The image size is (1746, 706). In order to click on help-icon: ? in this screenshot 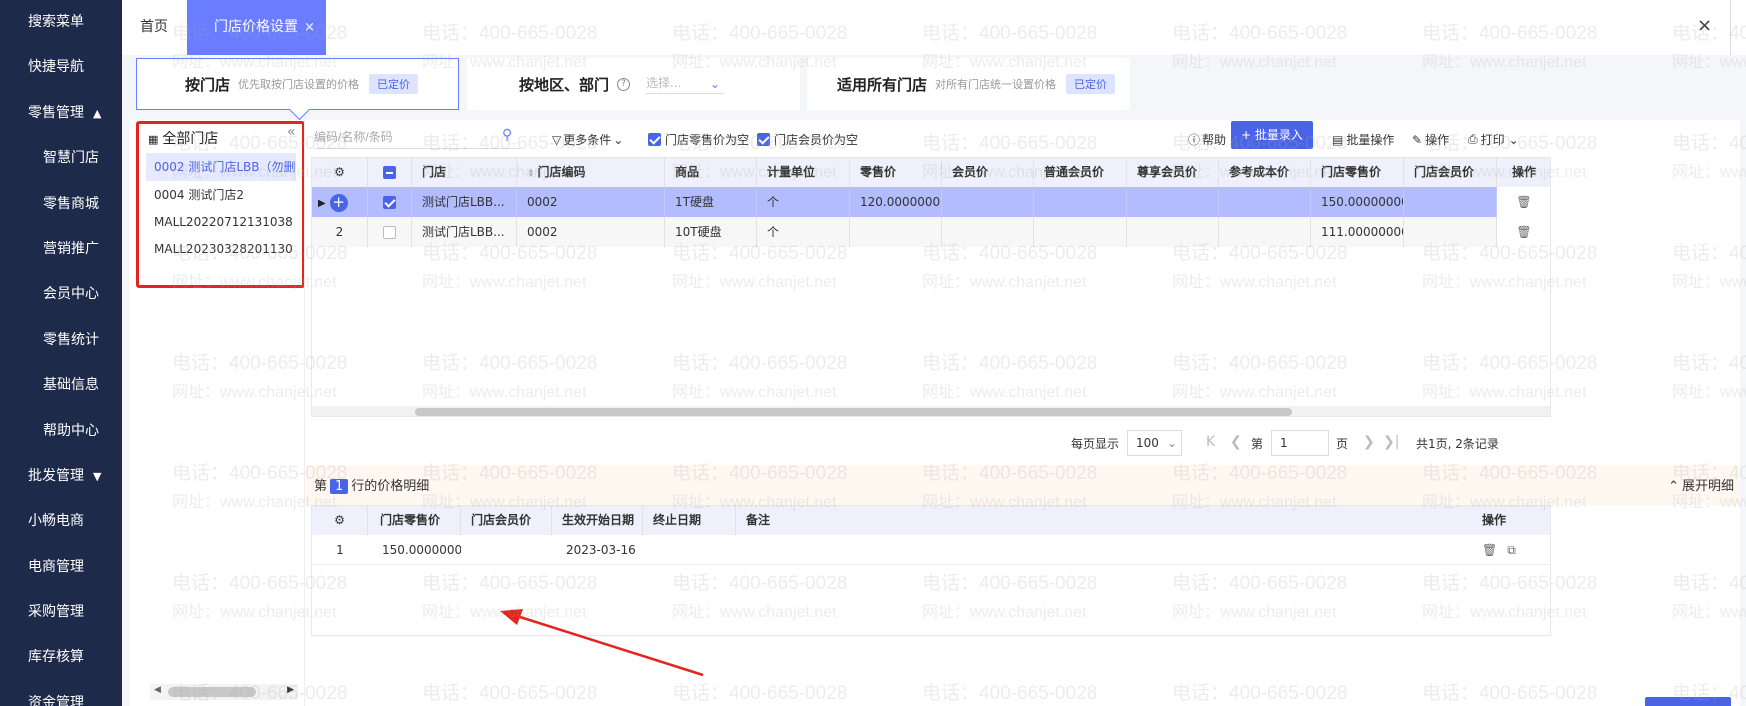, I will do `click(624, 84)`.